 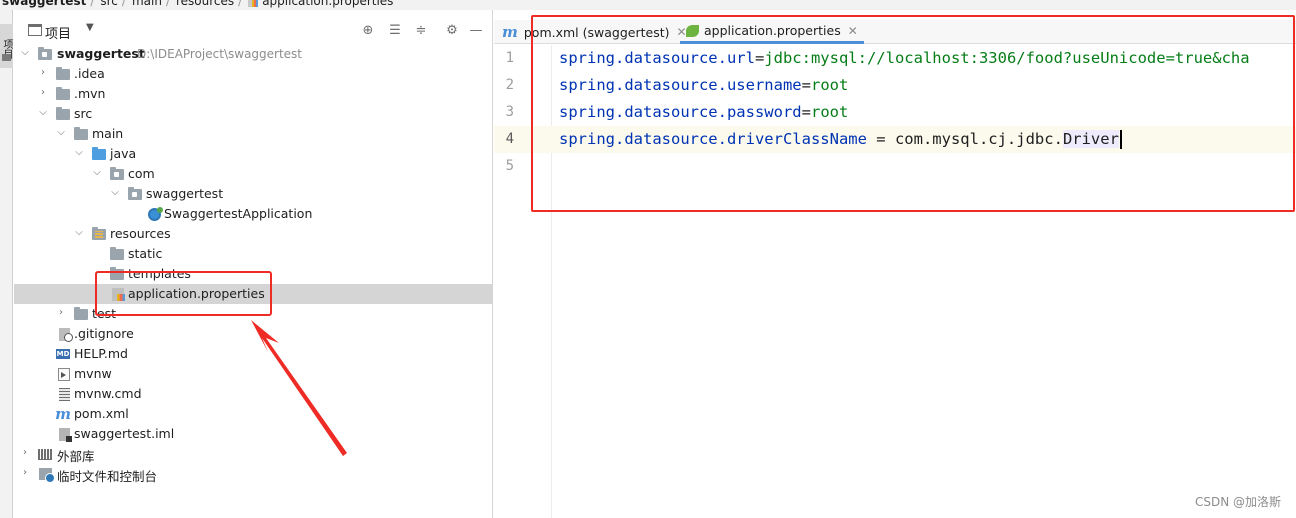 What do you see at coordinates (253, 454) in the screenshot?
I see `tree-row-external-libraries: › 外部库` at bounding box center [253, 454].